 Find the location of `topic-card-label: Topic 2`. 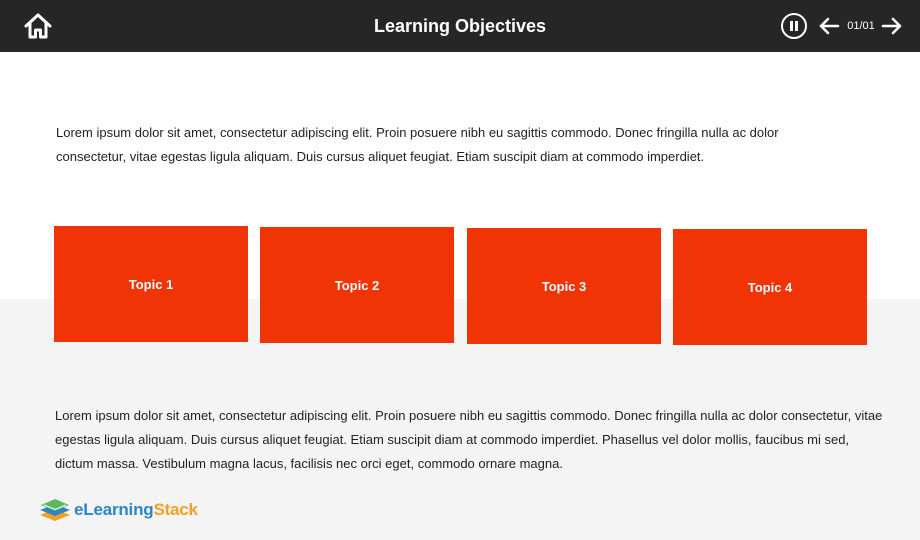

topic-card-label: Topic 2 is located at coordinates (357, 285).